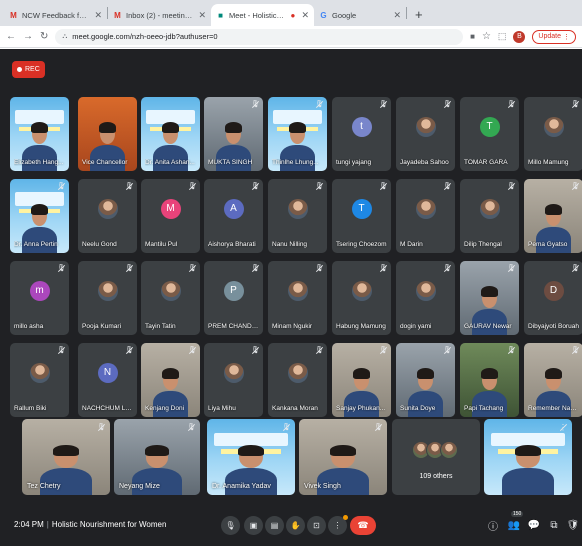 The image size is (582, 546). I want to click on participant-tile-dr-anna-pertin: 🎙 Dr. Anna Pertin, so click(39, 216).